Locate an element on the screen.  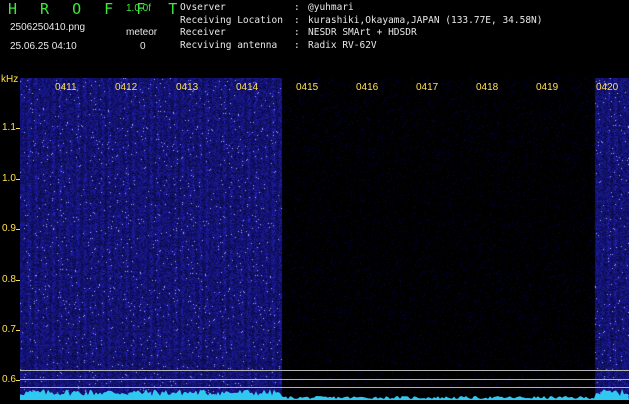
signal-level-waveform is located at coordinates (324, 394).